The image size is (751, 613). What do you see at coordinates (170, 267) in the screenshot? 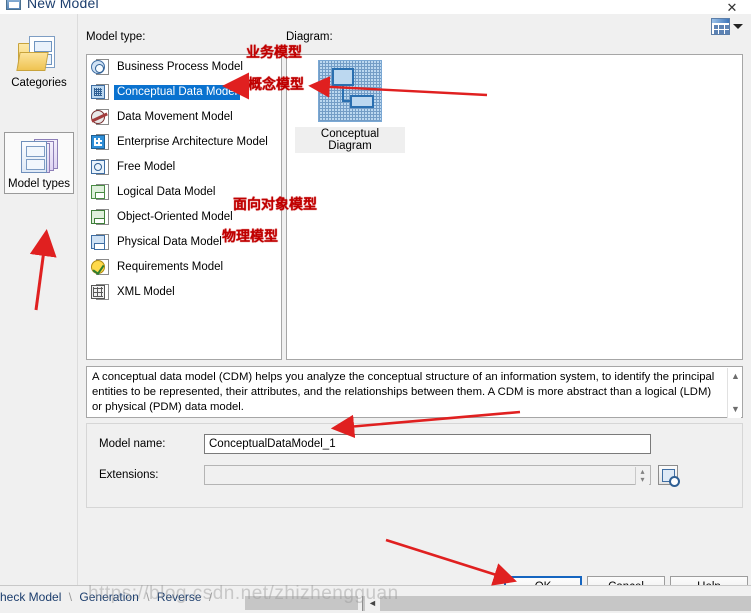
I see `list-item-label: Requirements Model` at bounding box center [170, 267].